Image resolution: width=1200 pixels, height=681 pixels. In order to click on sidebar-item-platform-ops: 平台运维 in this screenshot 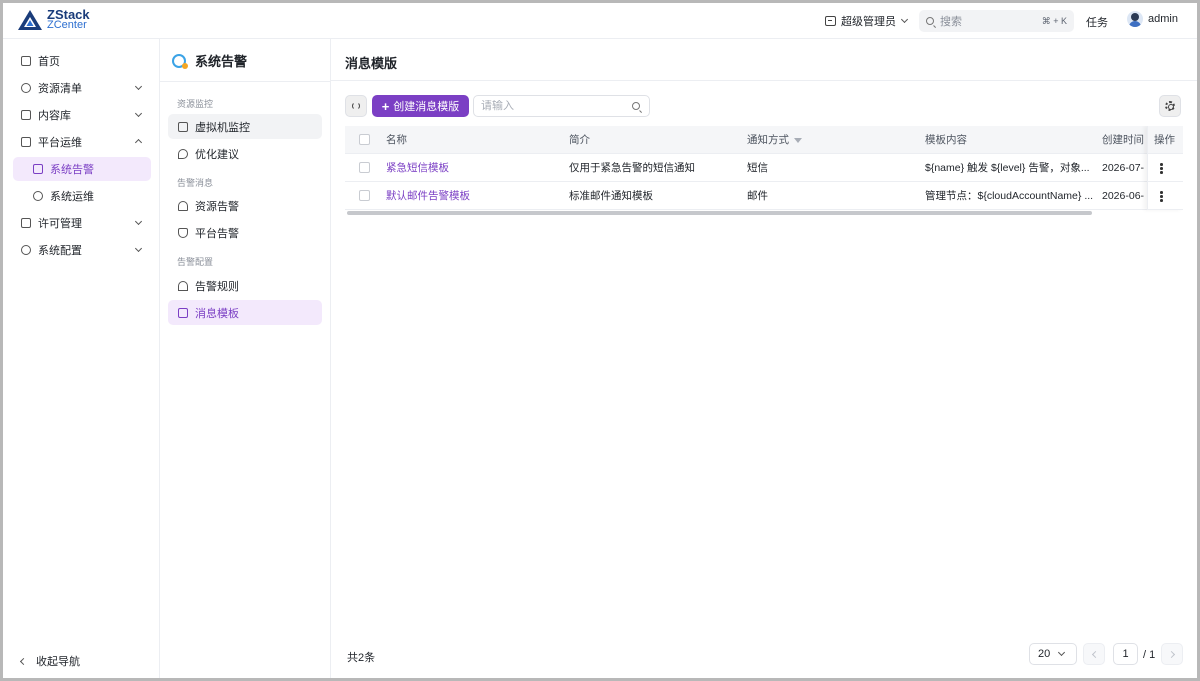, I will do `click(82, 142)`.